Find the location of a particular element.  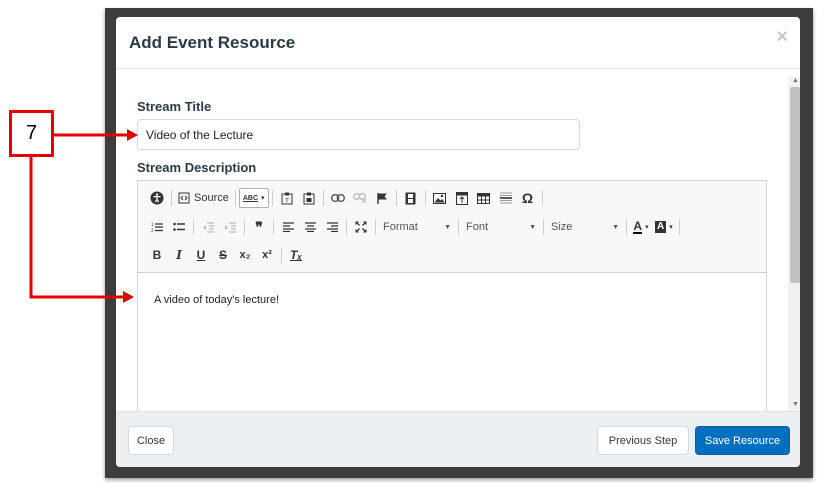

arrow-to-description-icon is located at coordinates (81, 230).